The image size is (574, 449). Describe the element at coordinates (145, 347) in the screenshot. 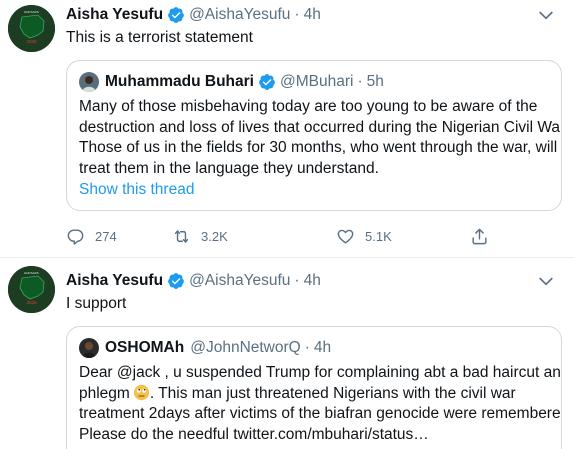

I see `quoted-author-name: OSHOMAh` at that location.